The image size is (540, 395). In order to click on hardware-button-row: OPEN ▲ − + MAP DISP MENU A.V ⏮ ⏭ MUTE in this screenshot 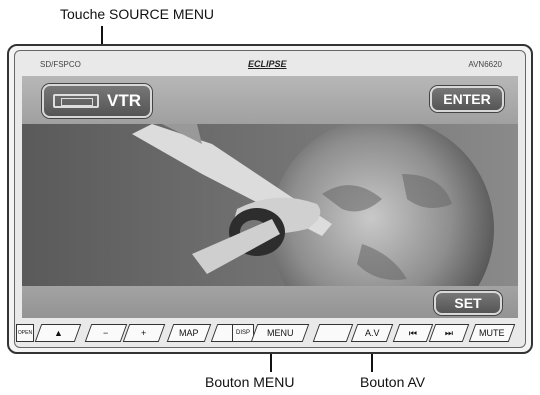, I will do `click(267, 335)`.